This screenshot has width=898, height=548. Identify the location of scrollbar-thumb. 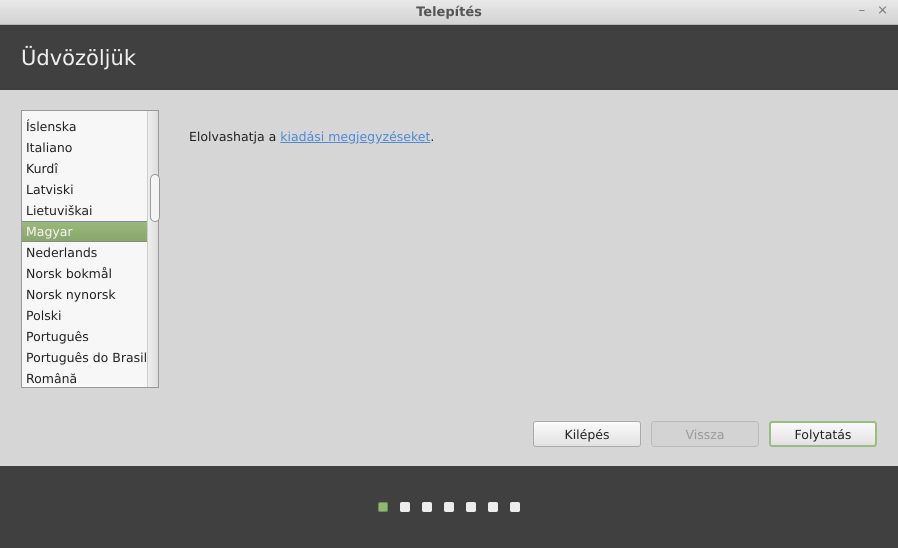
(155, 198).